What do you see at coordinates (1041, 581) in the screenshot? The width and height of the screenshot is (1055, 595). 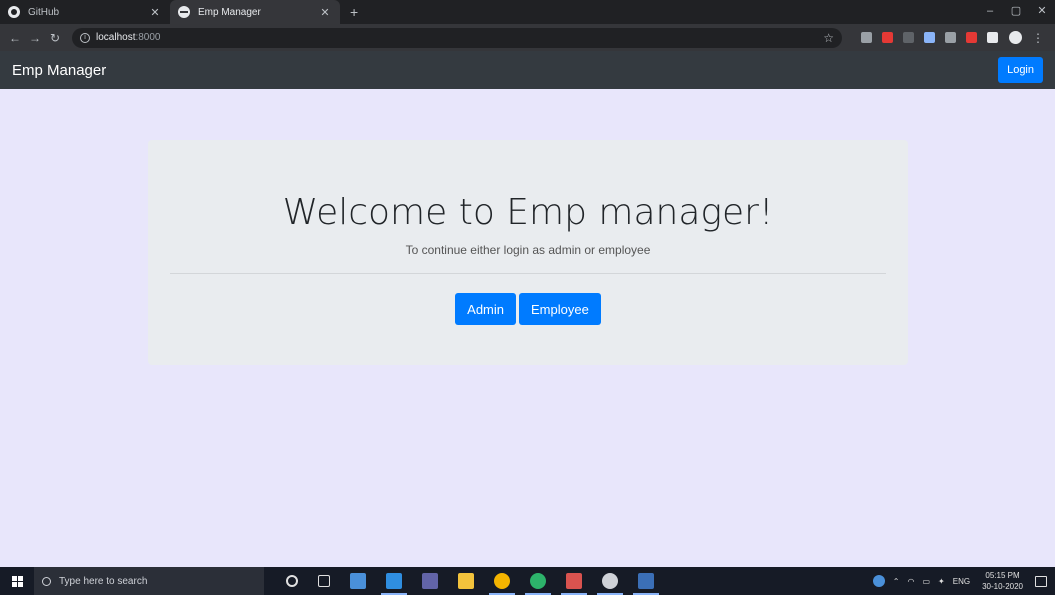 I see `notification-icon` at bounding box center [1041, 581].